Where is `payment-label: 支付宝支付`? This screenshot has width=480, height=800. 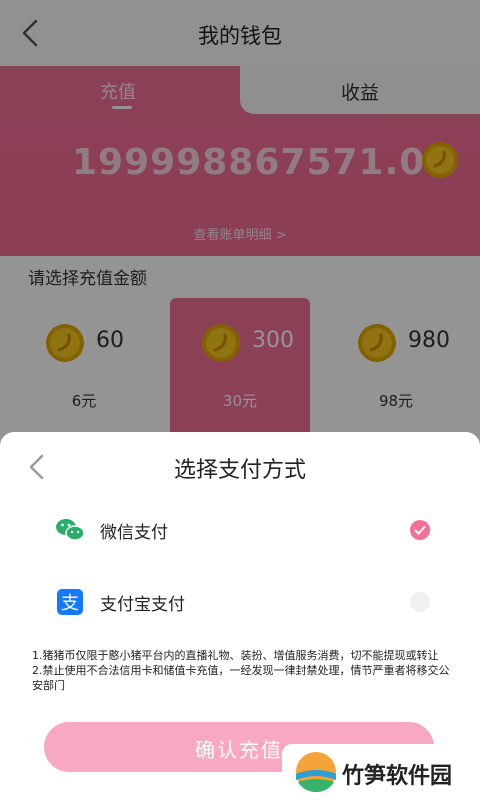
payment-label: 支付宝支付 is located at coordinates (142, 605).